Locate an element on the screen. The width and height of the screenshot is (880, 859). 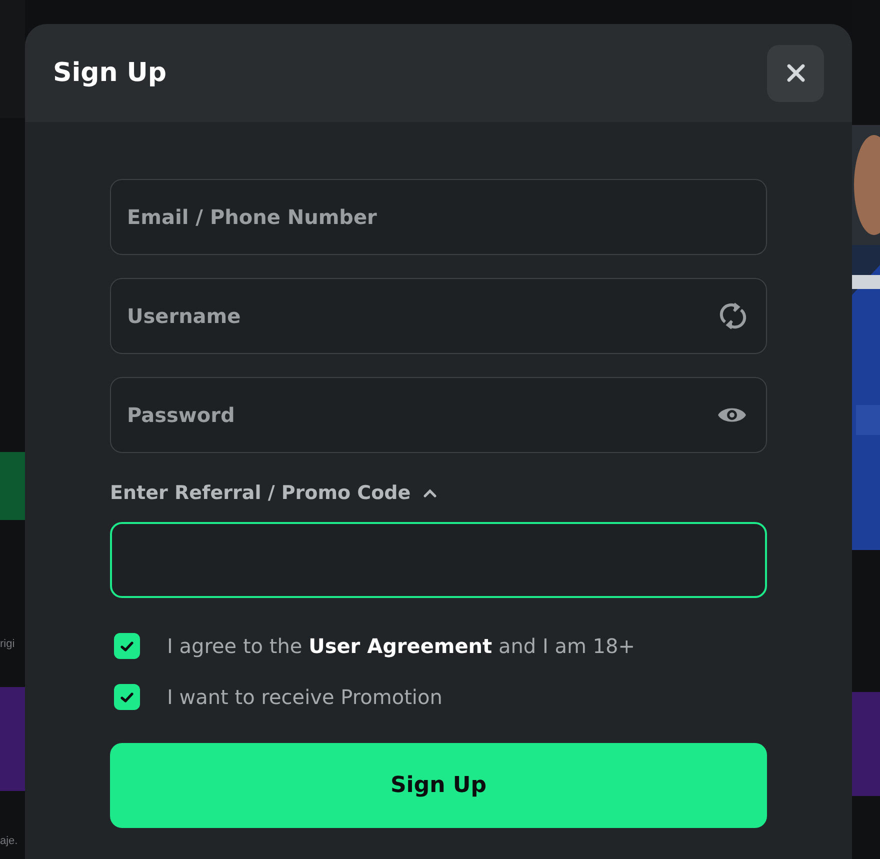
promo-code-field is located at coordinates (438, 560).